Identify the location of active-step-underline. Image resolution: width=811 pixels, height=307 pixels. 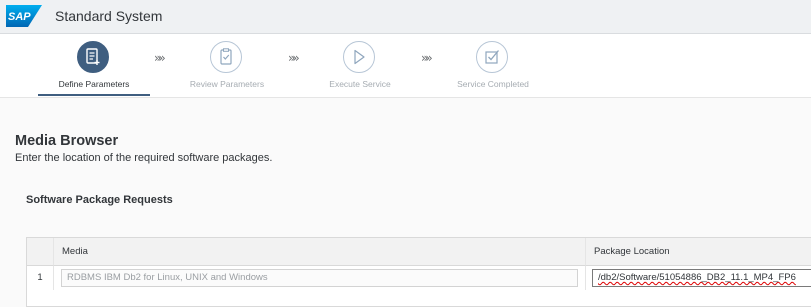
(94, 95).